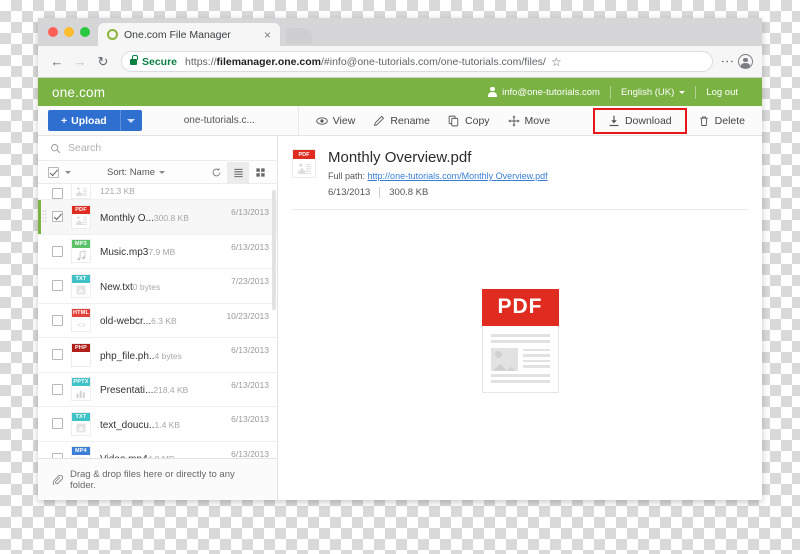 This screenshot has width=800, height=554. I want to click on drag-handle-icon, so click(44, 217).